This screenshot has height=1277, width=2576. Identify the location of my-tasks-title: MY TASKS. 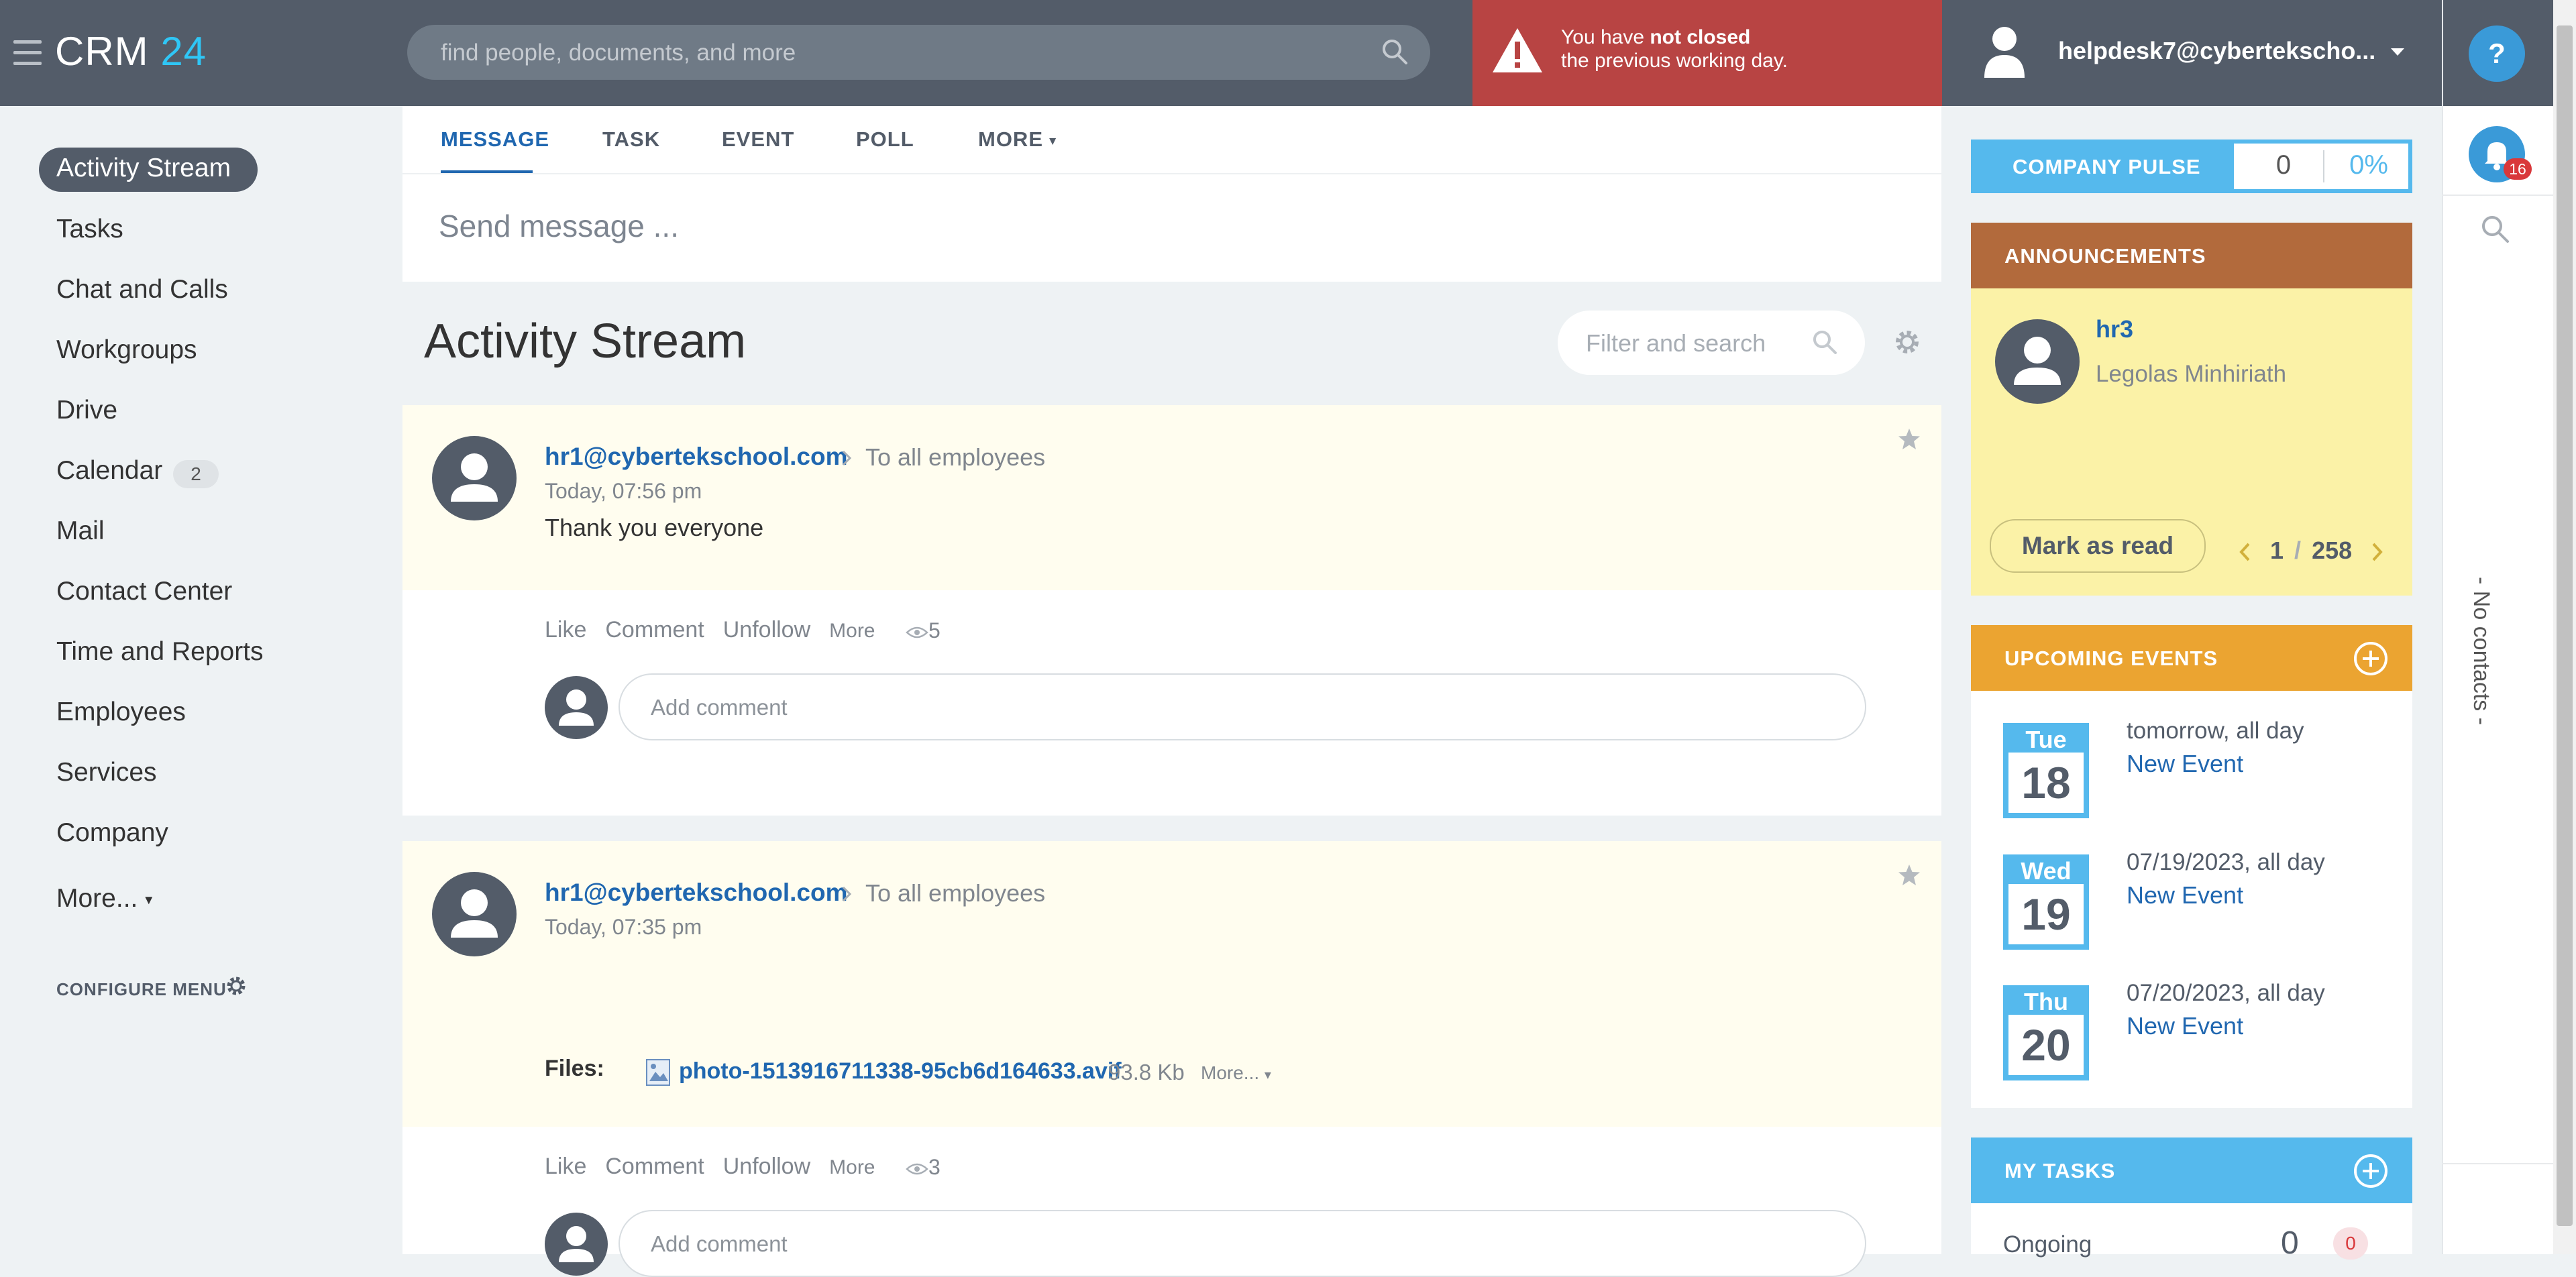
(2060, 1170).